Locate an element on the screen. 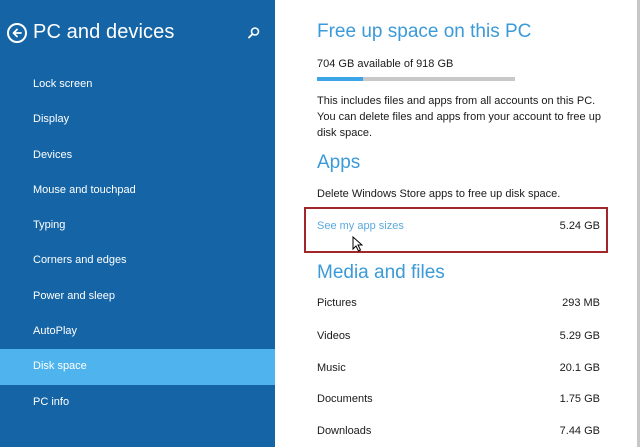 This screenshot has width=640, height=447. back-arrow-glyph is located at coordinates (17, 33).